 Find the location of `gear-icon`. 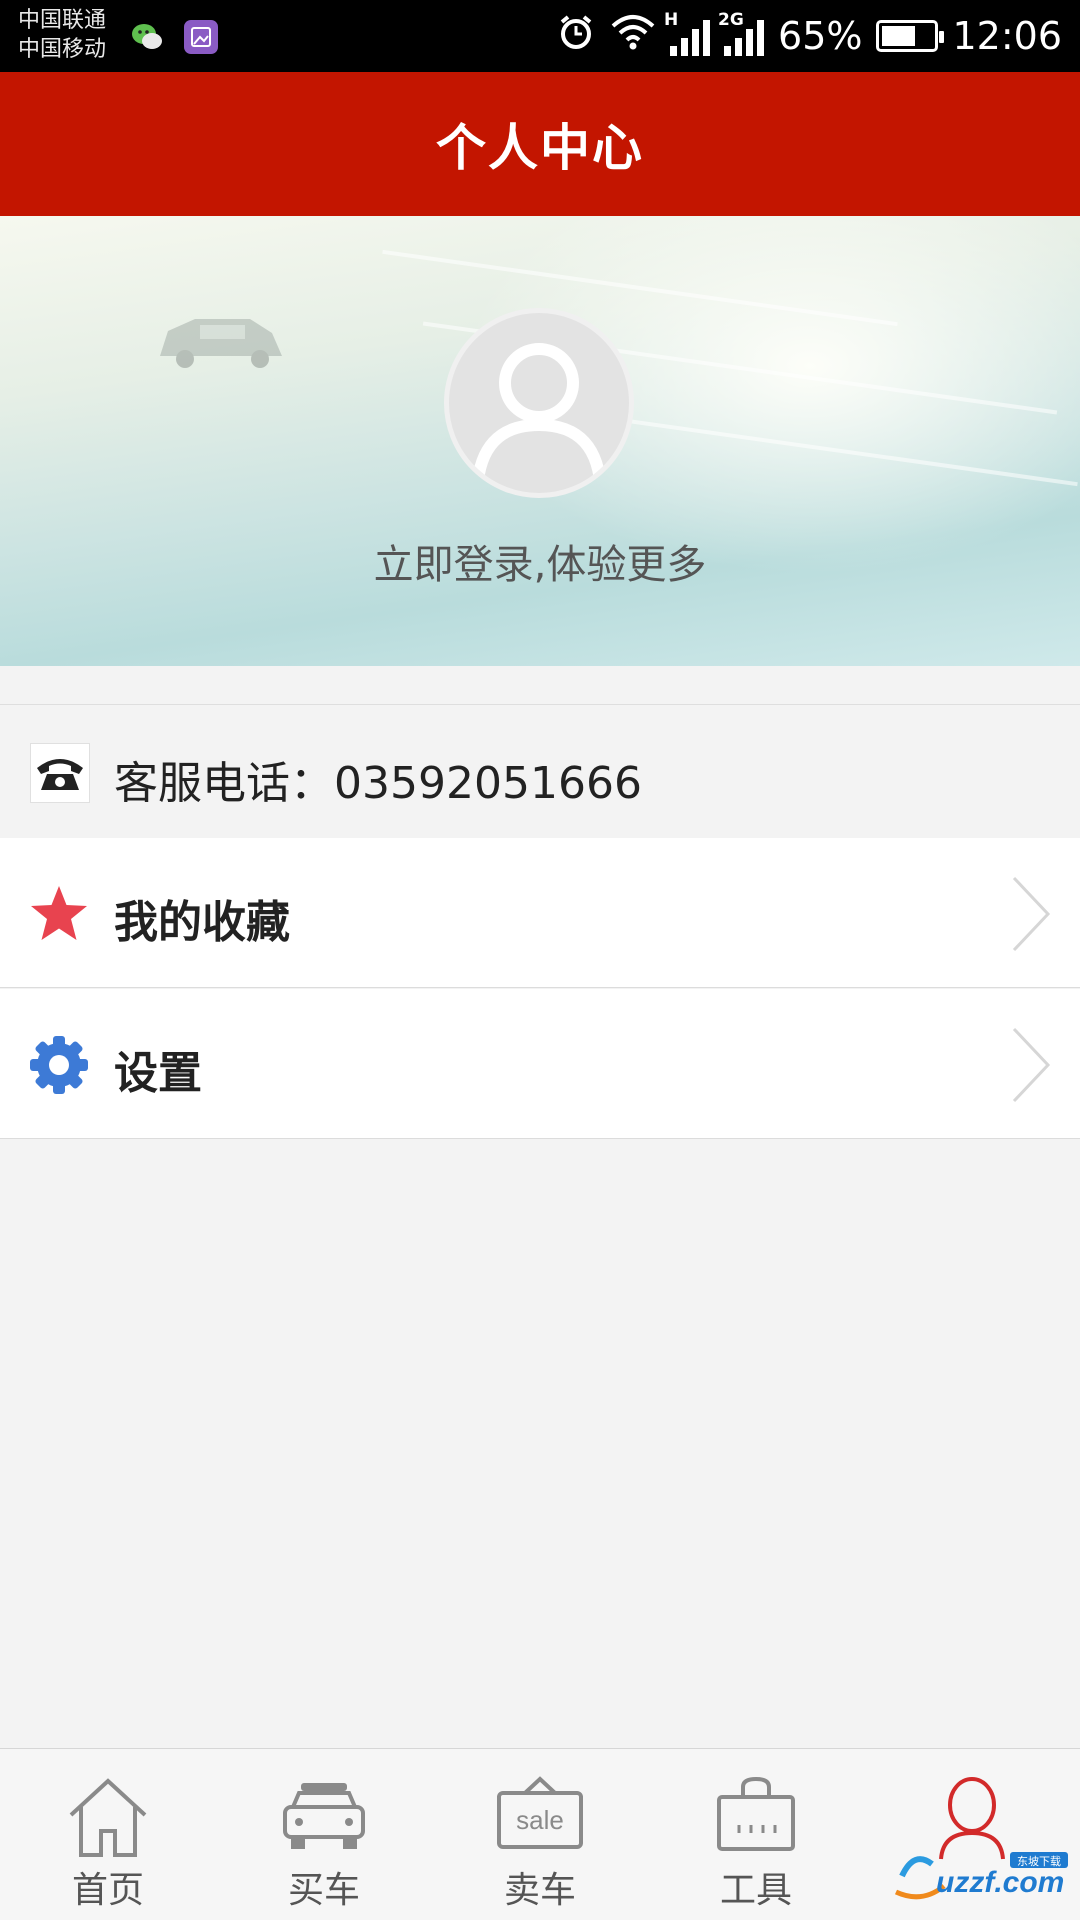

gear-icon is located at coordinates (59, 1065).